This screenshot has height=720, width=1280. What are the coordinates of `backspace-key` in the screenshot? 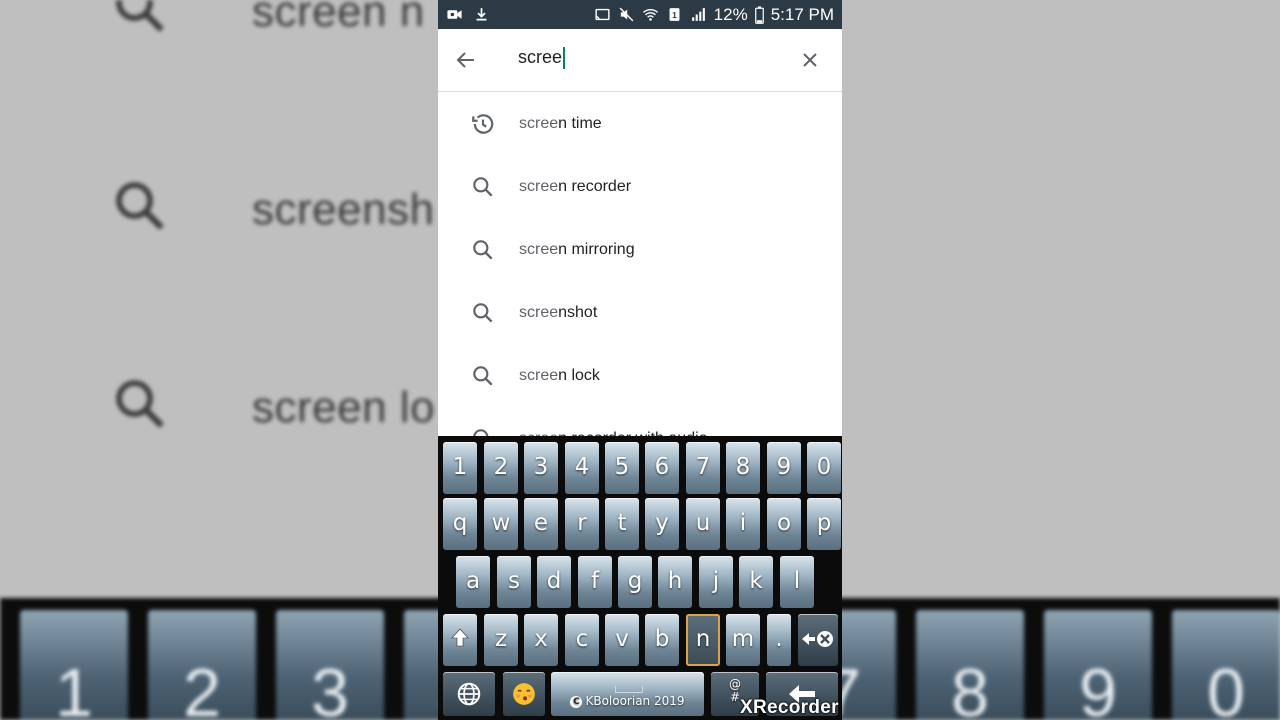 It's located at (818, 640).